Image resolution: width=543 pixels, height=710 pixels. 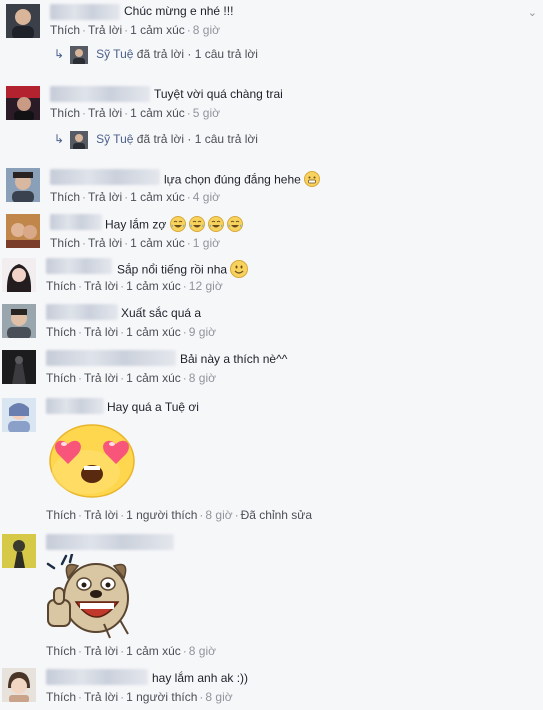 I want to click on comment-actions: Thích · Trả lời · 1 cảm xúc · 1 giờ, so click(x=135, y=243).